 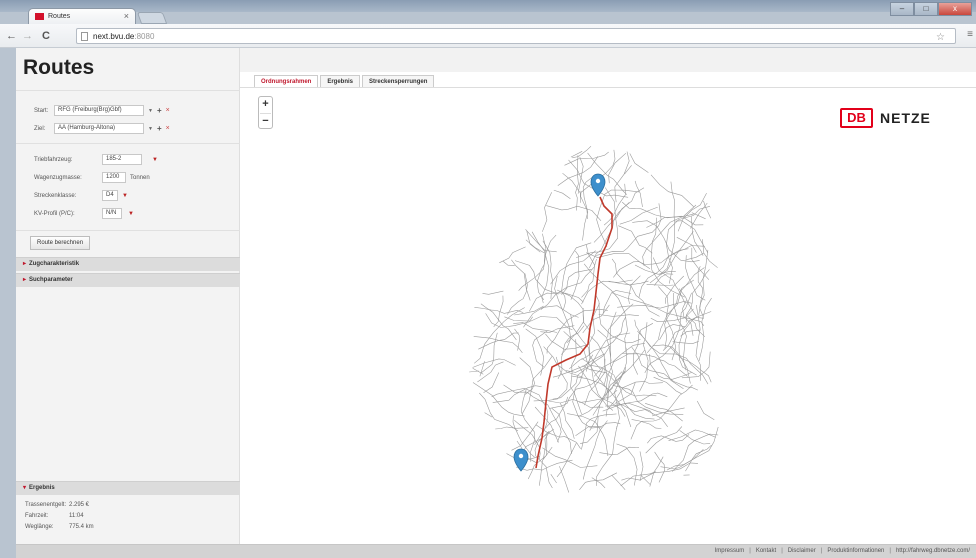 I want to click on start-input: RFG (Freiburg(Brg)Gbf), so click(x=99, y=110).